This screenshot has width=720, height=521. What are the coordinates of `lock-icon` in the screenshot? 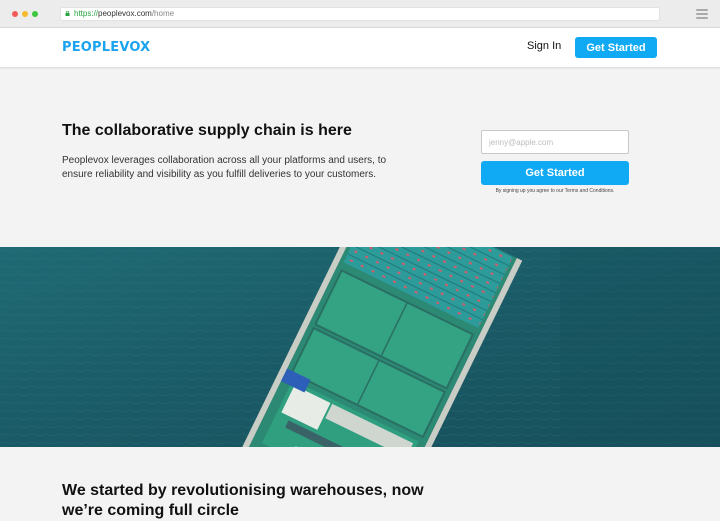 It's located at (67, 13).